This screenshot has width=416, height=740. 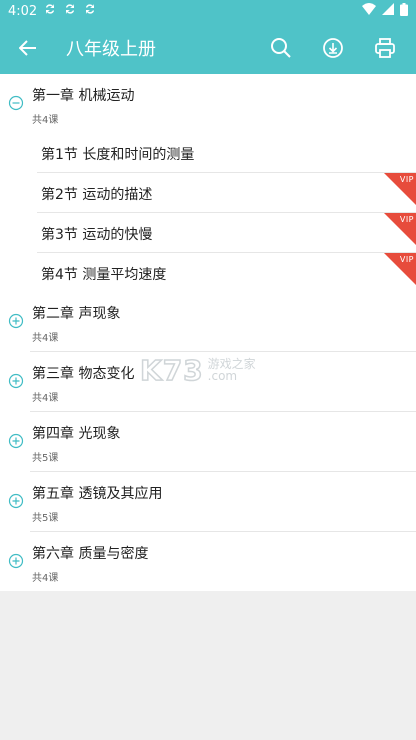 I want to click on collapse-icon, so click(x=16, y=103).